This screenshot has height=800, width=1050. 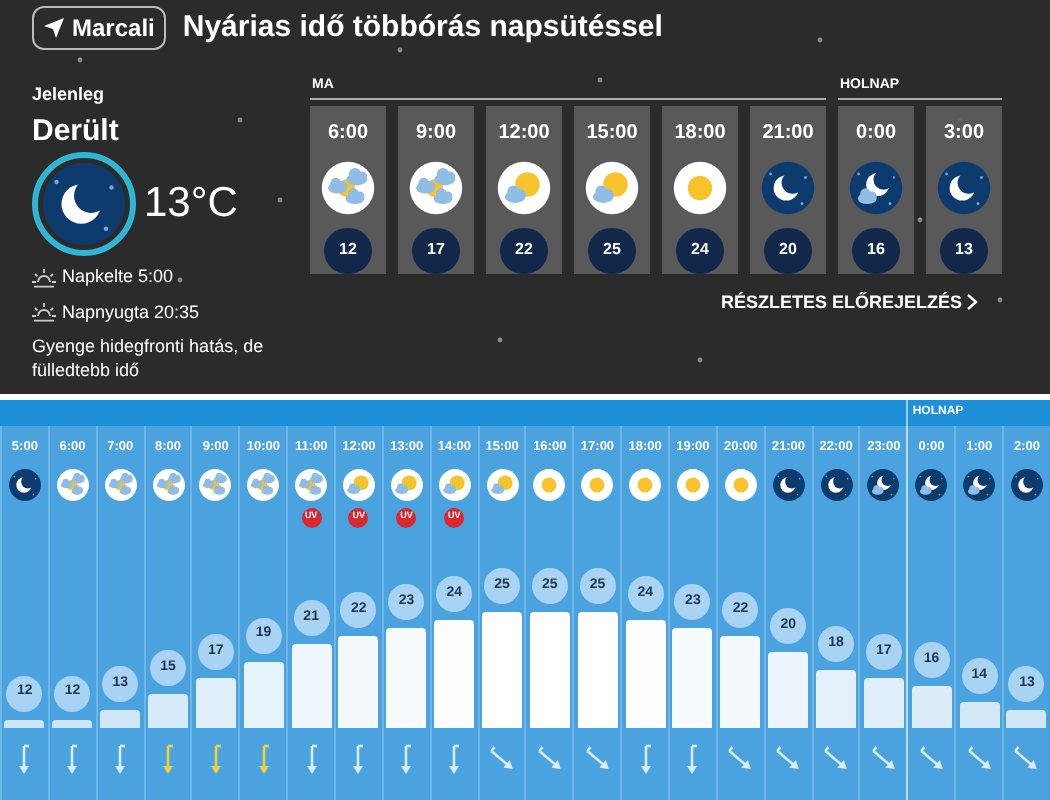 I want to click on temperature-badge: 12, so click(x=348, y=250).